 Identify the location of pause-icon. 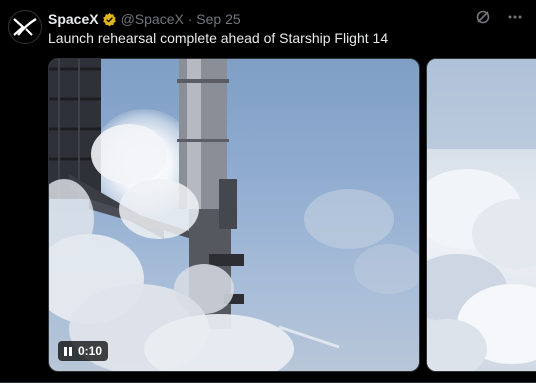
(68, 351).